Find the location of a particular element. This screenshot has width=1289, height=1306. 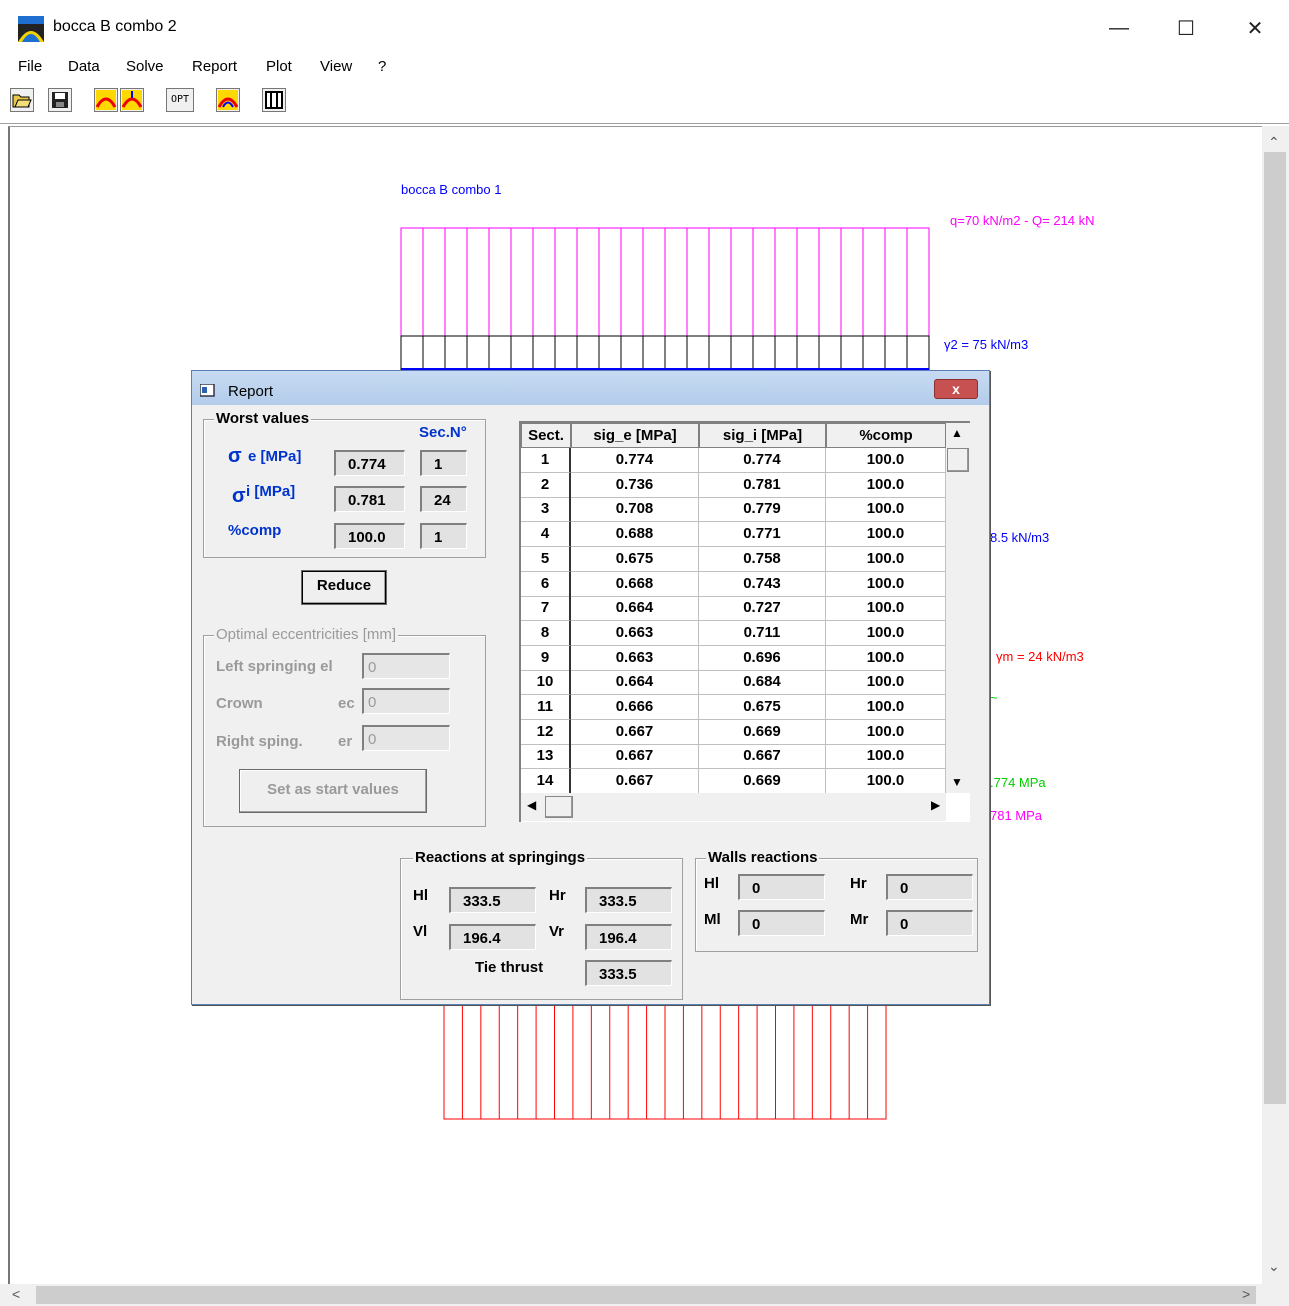

set-start-values-button: Set as start values is located at coordinates (333, 791).